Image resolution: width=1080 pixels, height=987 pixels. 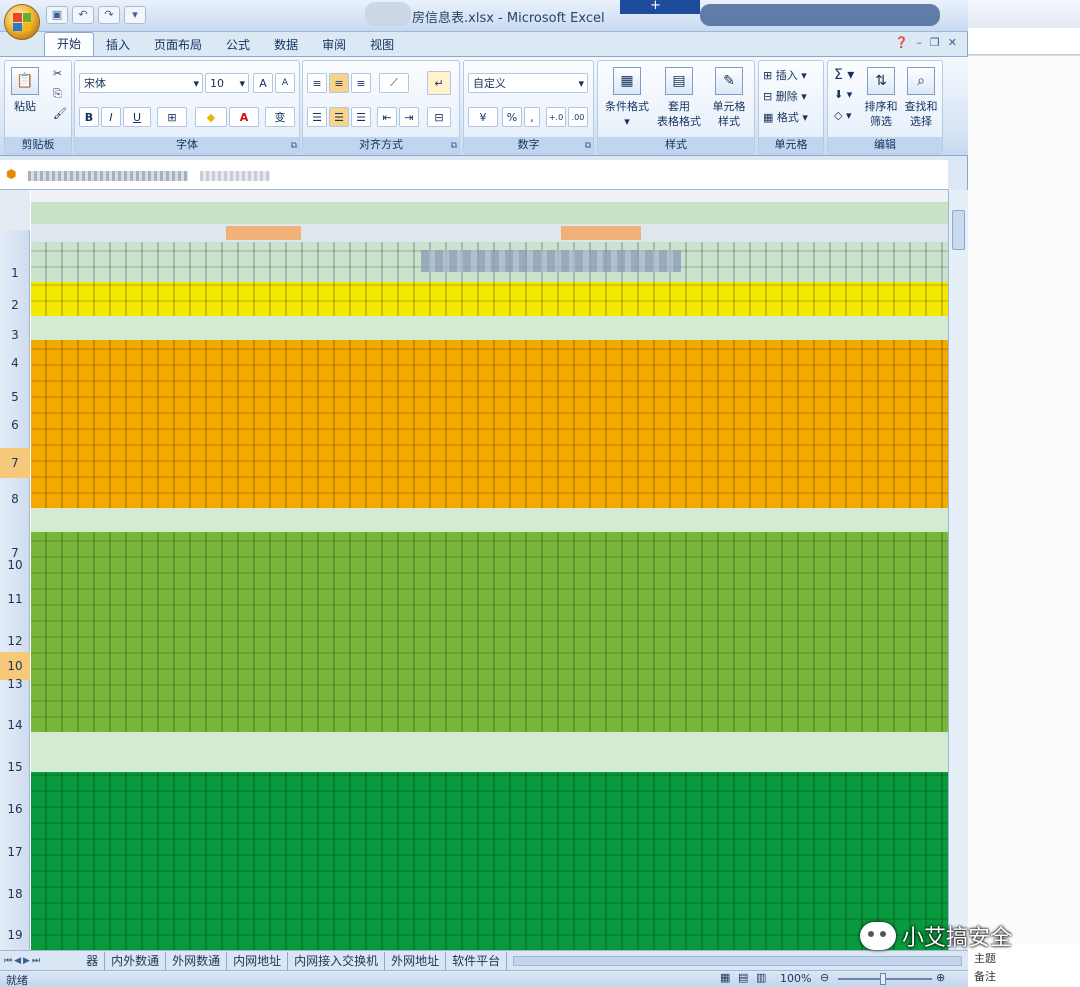 What do you see at coordinates (883, 979) in the screenshot?
I see `zoom-slider-thumb` at bounding box center [883, 979].